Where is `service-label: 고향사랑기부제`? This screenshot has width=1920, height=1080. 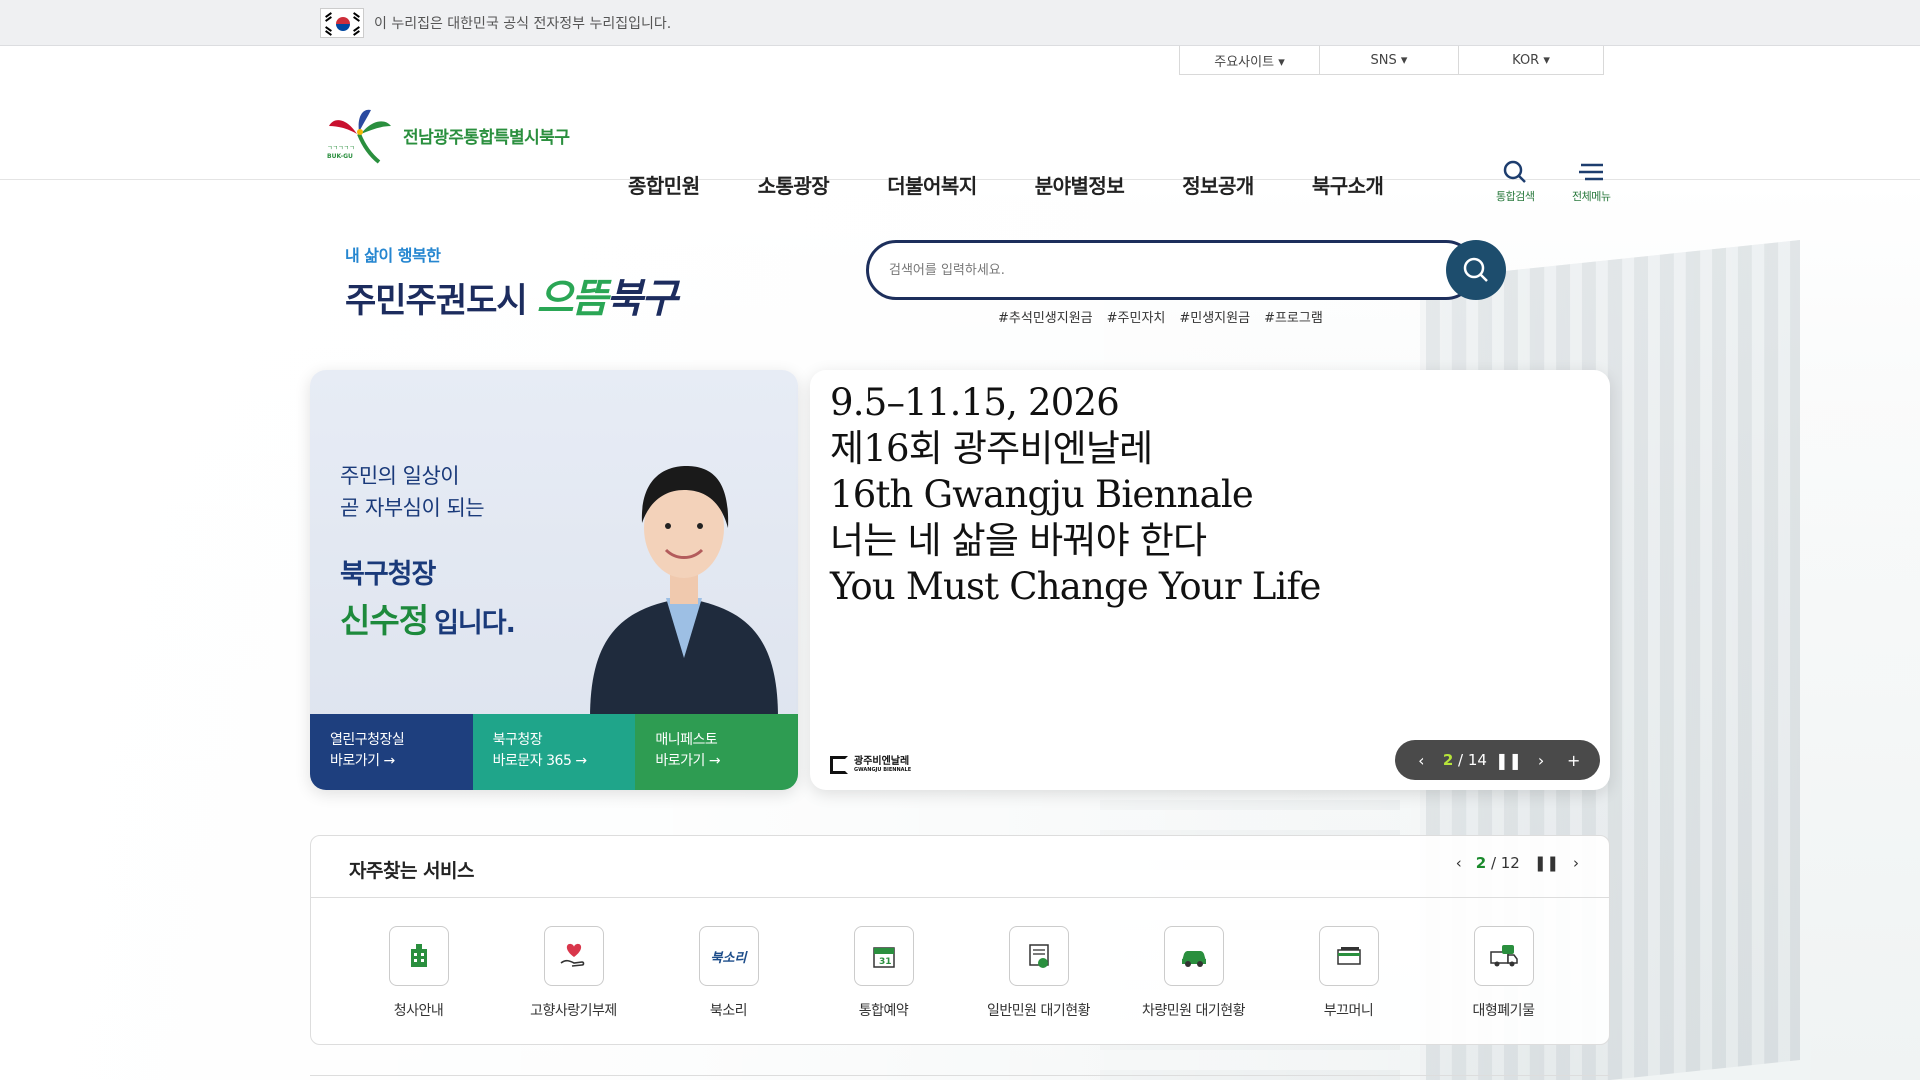
service-label: 고향사랑기부제 is located at coordinates (573, 1011).